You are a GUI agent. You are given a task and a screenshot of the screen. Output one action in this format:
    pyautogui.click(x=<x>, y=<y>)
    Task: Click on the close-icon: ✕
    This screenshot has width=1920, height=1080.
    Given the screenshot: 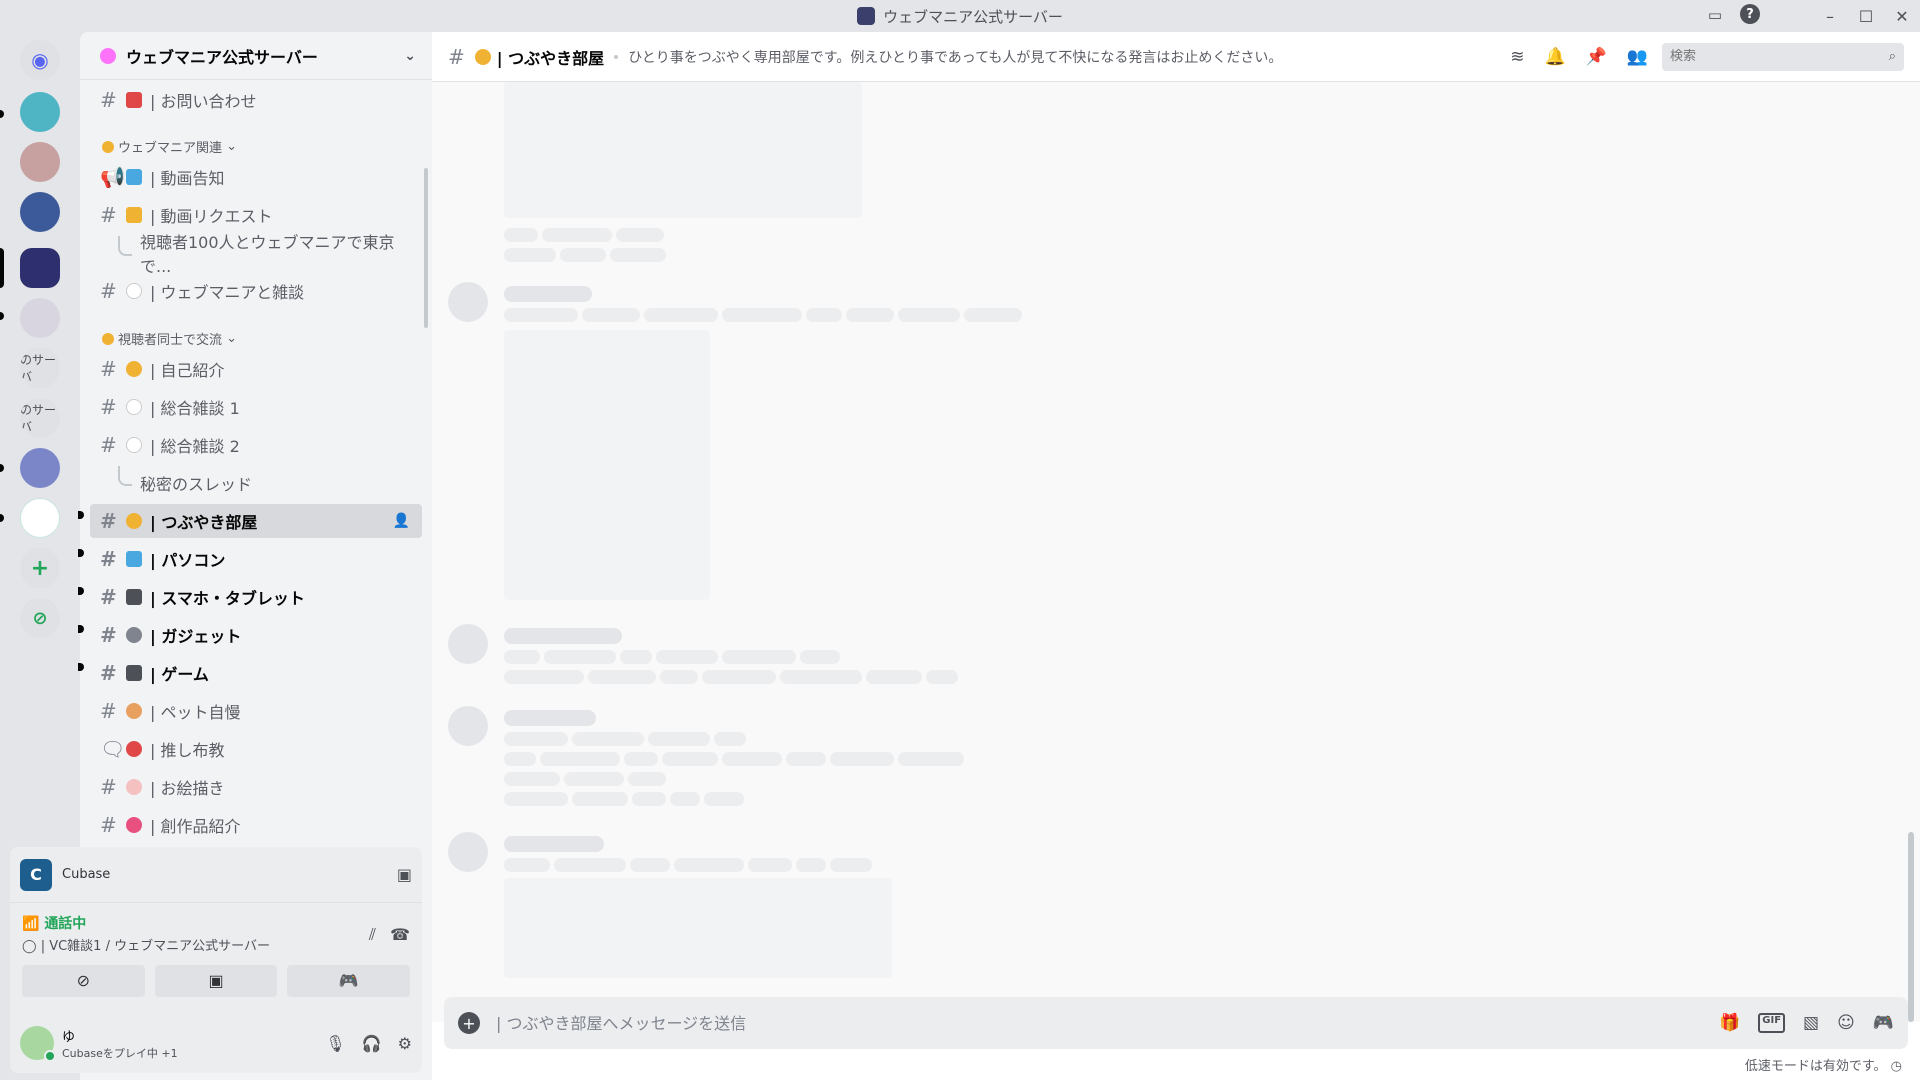 What is the action you would take?
    pyautogui.click(x=1902, y=16)
    